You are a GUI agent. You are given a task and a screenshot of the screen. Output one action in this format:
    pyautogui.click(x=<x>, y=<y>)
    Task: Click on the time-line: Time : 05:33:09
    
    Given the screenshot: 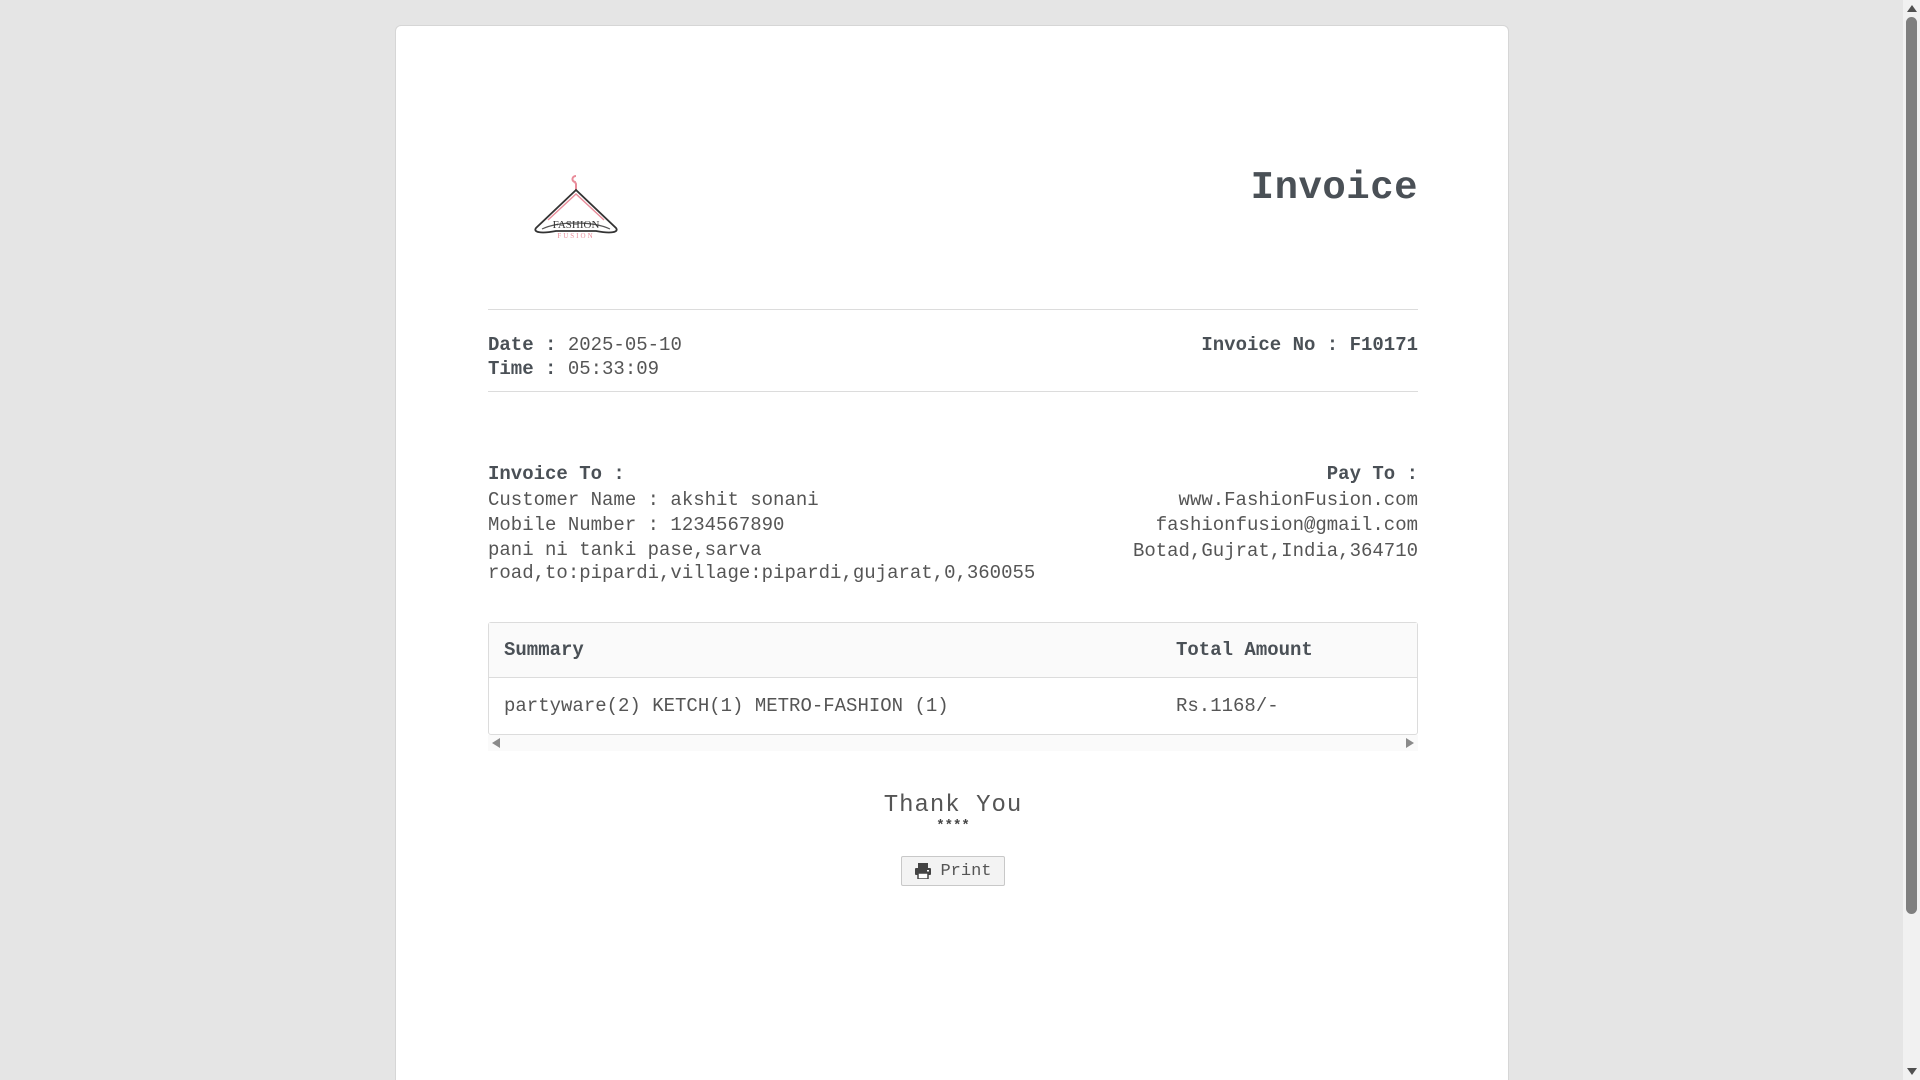 What is the action you would take?
    pyautogui.click(x=585, y=369)
    